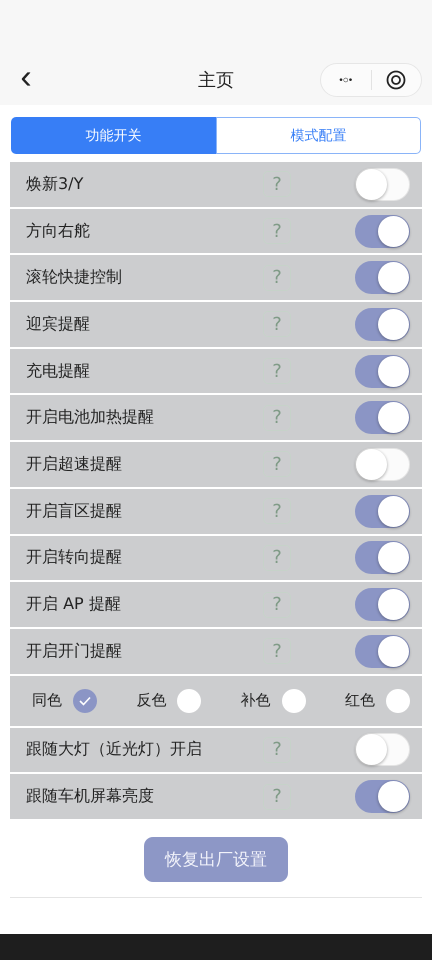  What do you see at coordinates (58, 324) in the screenshot?
I see `setting-label: 迎宾提醒` at bounding box center [58, 324].